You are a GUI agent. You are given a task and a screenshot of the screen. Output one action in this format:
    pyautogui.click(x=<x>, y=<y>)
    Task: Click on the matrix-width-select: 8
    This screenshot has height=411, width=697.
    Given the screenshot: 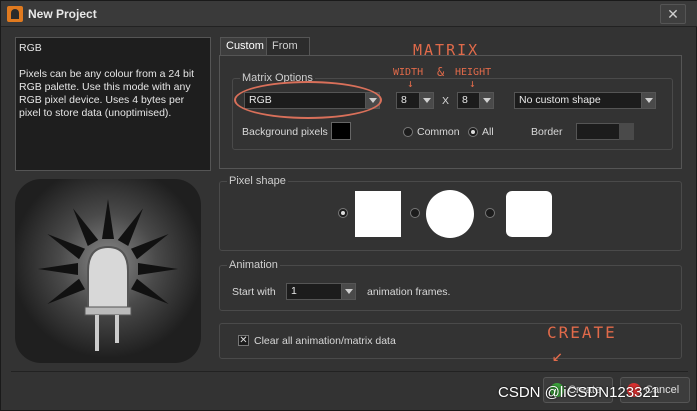 What is the action you would take?
    pyautogui.click(x=415, y=100)
    